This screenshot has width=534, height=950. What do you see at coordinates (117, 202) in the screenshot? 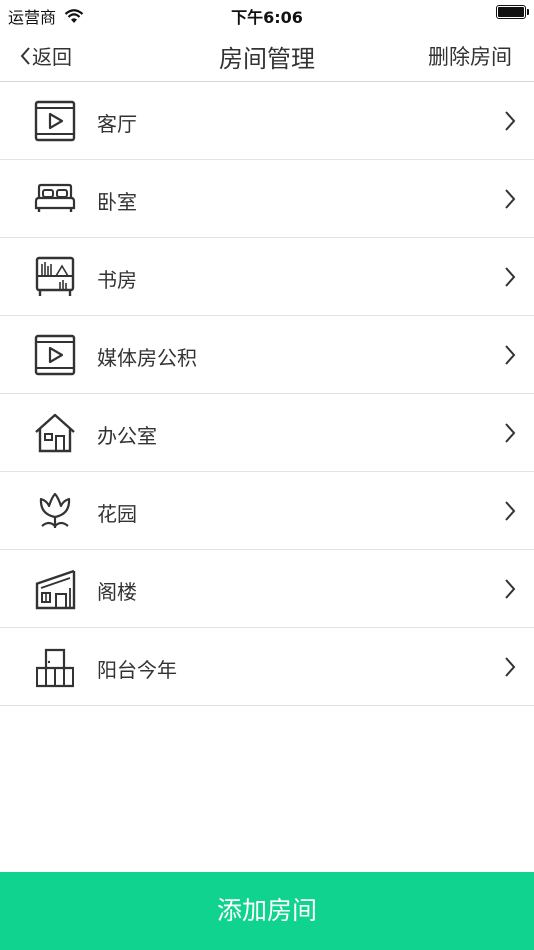
I see `room-label: 卧室` at bounding box center [117, 202].